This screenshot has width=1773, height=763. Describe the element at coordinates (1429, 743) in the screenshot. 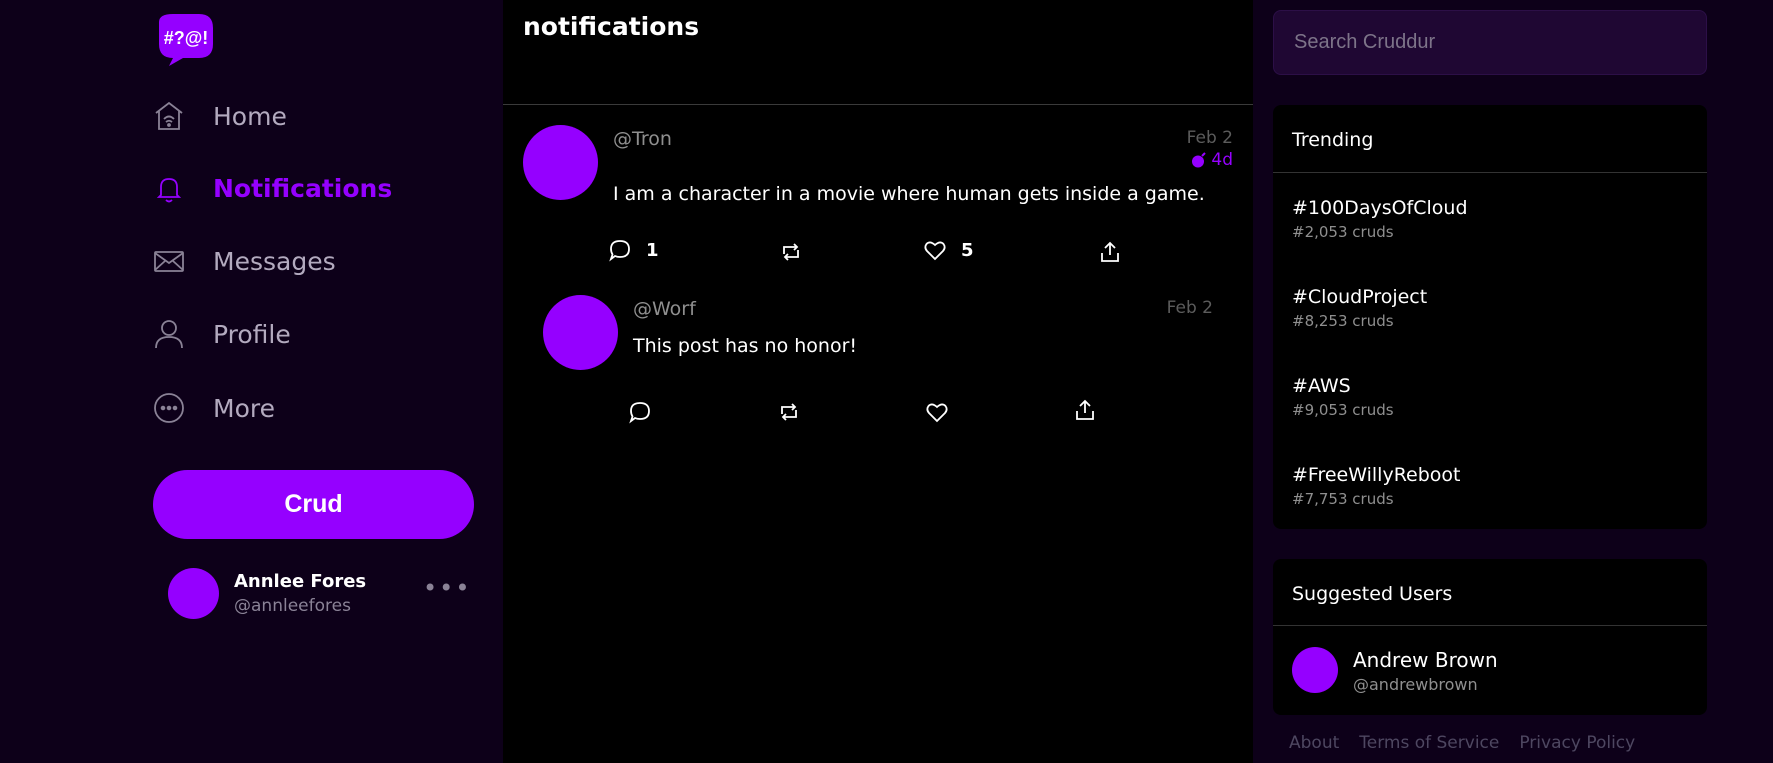

I see `footer-terms-link: Terms of Service` at that location.